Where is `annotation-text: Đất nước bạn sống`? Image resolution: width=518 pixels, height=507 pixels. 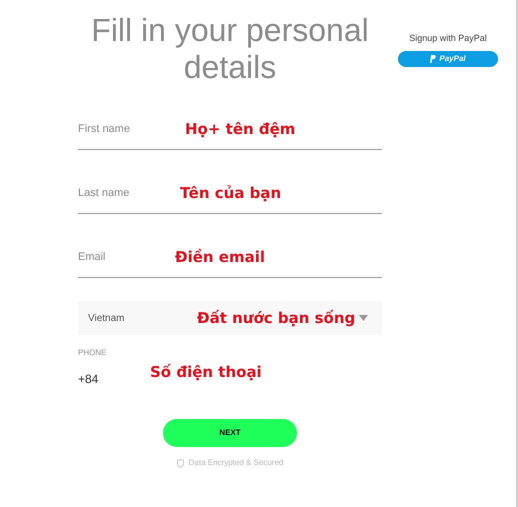
annotation-text: Đất nước bạn sống is located at coordinates (276, 318).